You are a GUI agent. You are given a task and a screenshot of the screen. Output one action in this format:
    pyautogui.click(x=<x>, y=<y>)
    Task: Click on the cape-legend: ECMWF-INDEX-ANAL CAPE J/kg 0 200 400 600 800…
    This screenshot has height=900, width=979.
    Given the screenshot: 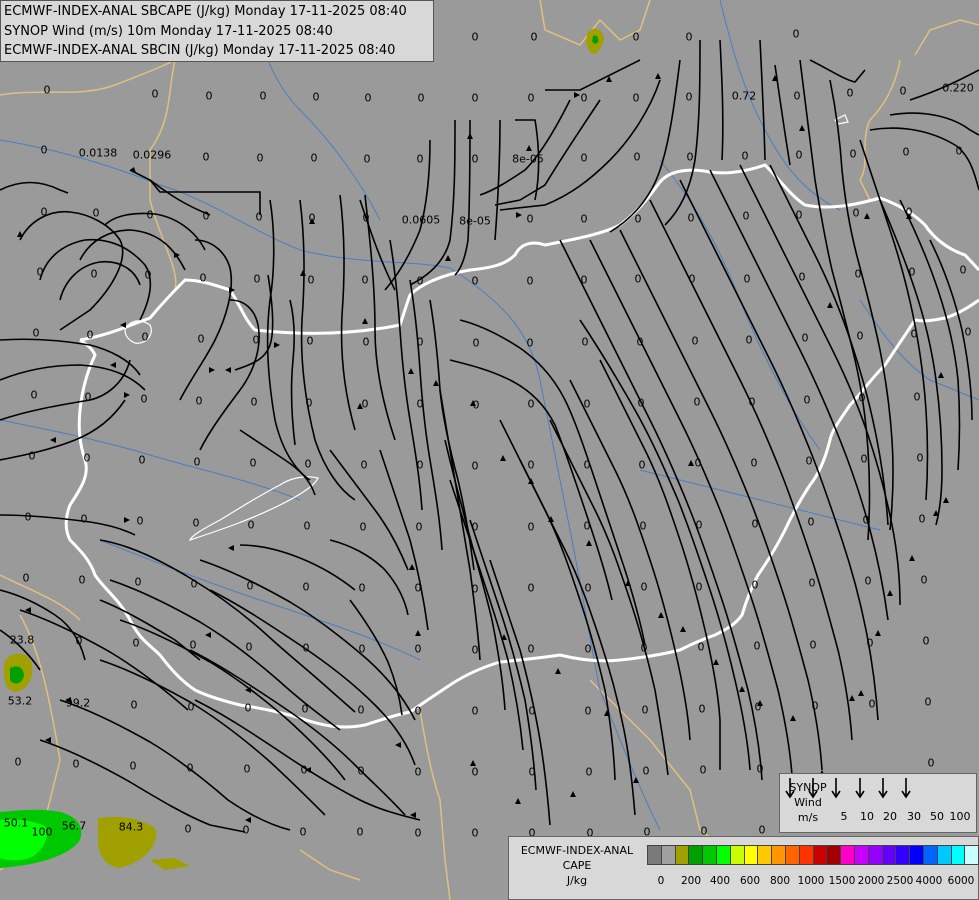 What is the action you would take?
    pyautogui.click(x=743, y=868)
    